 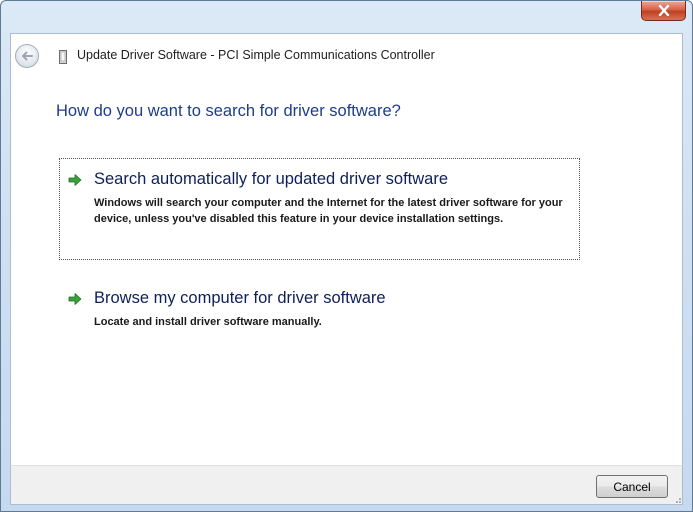 I want to click on close-button, so click(x=663, y=11).